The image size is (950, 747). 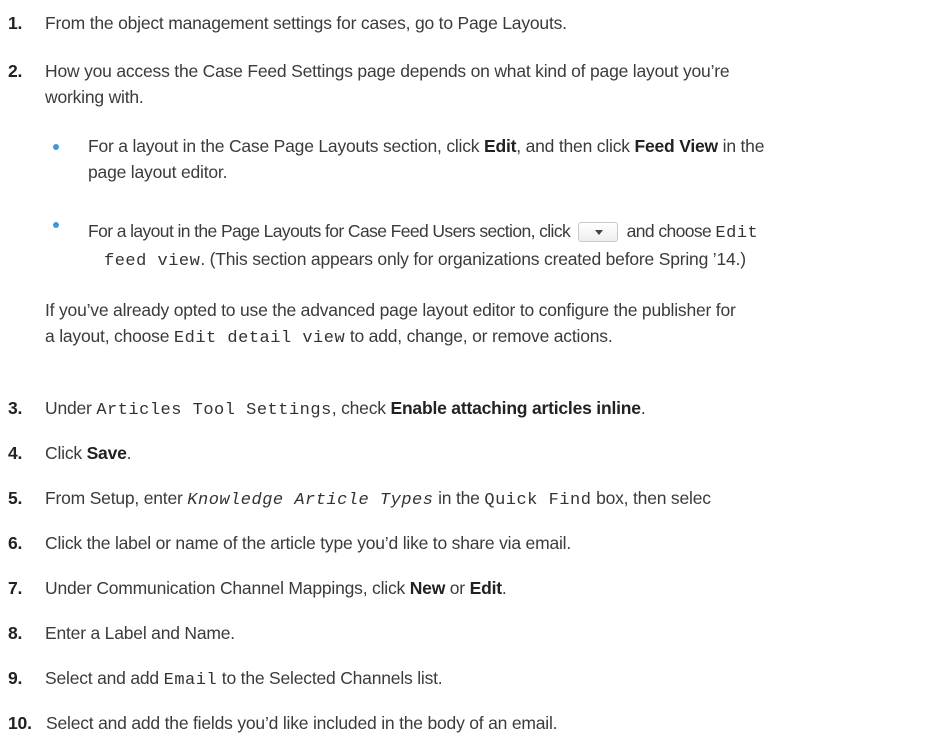 I want to click on step-number: 1., so click(x=15, y=23).